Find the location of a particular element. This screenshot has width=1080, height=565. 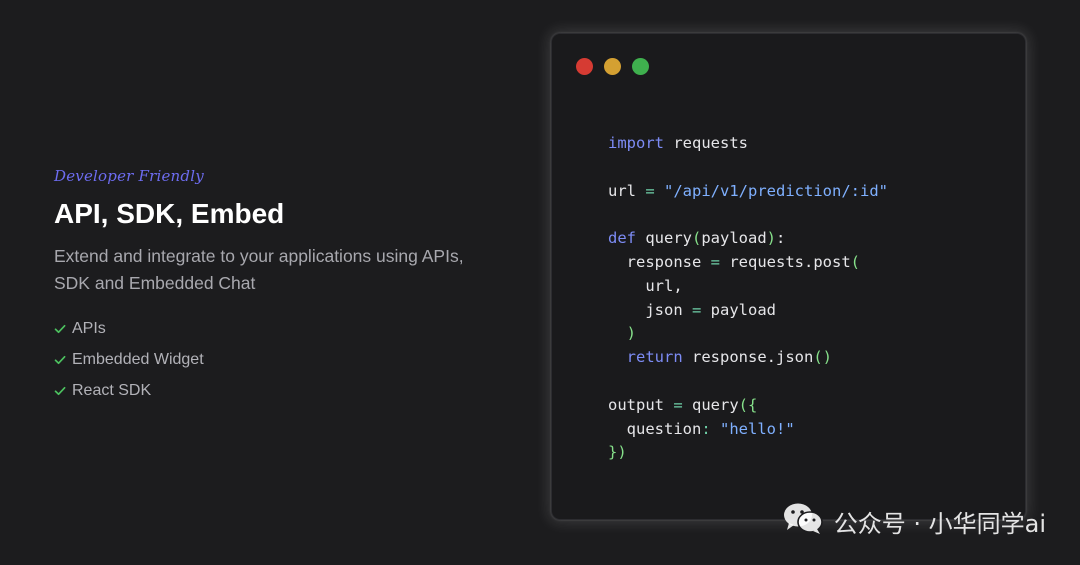

watermark-text: 公众号 · 小华同学ai is located at coordinates (939, 523).